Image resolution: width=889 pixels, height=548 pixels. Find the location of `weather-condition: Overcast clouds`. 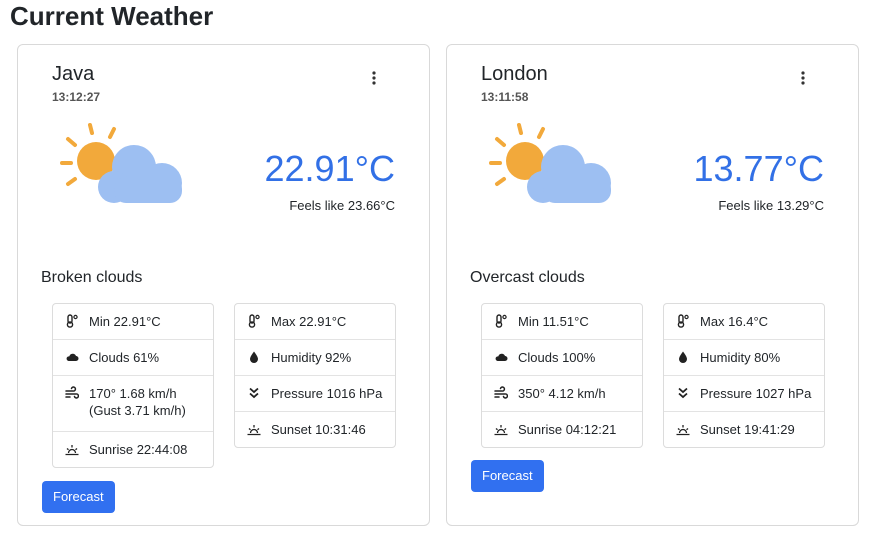

weather-condition: Overcast clouds is located at coordinates (527, 277).